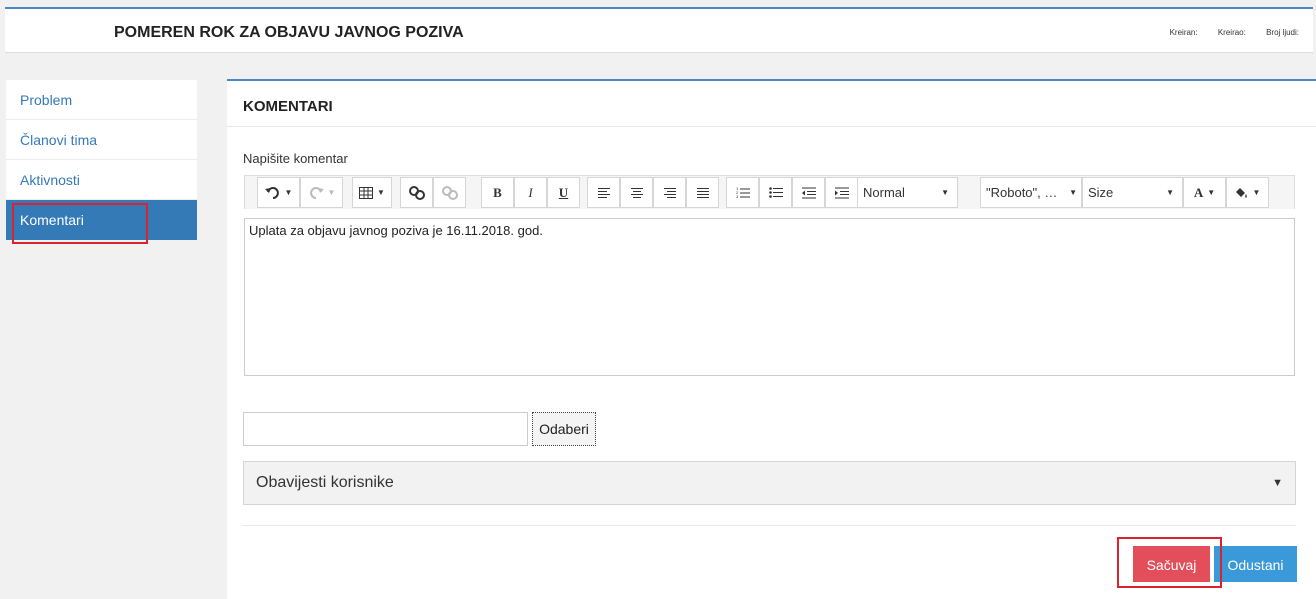 This screenshot has height=599, width=1316. I want to click on underline-button: U, so click(563, 192).